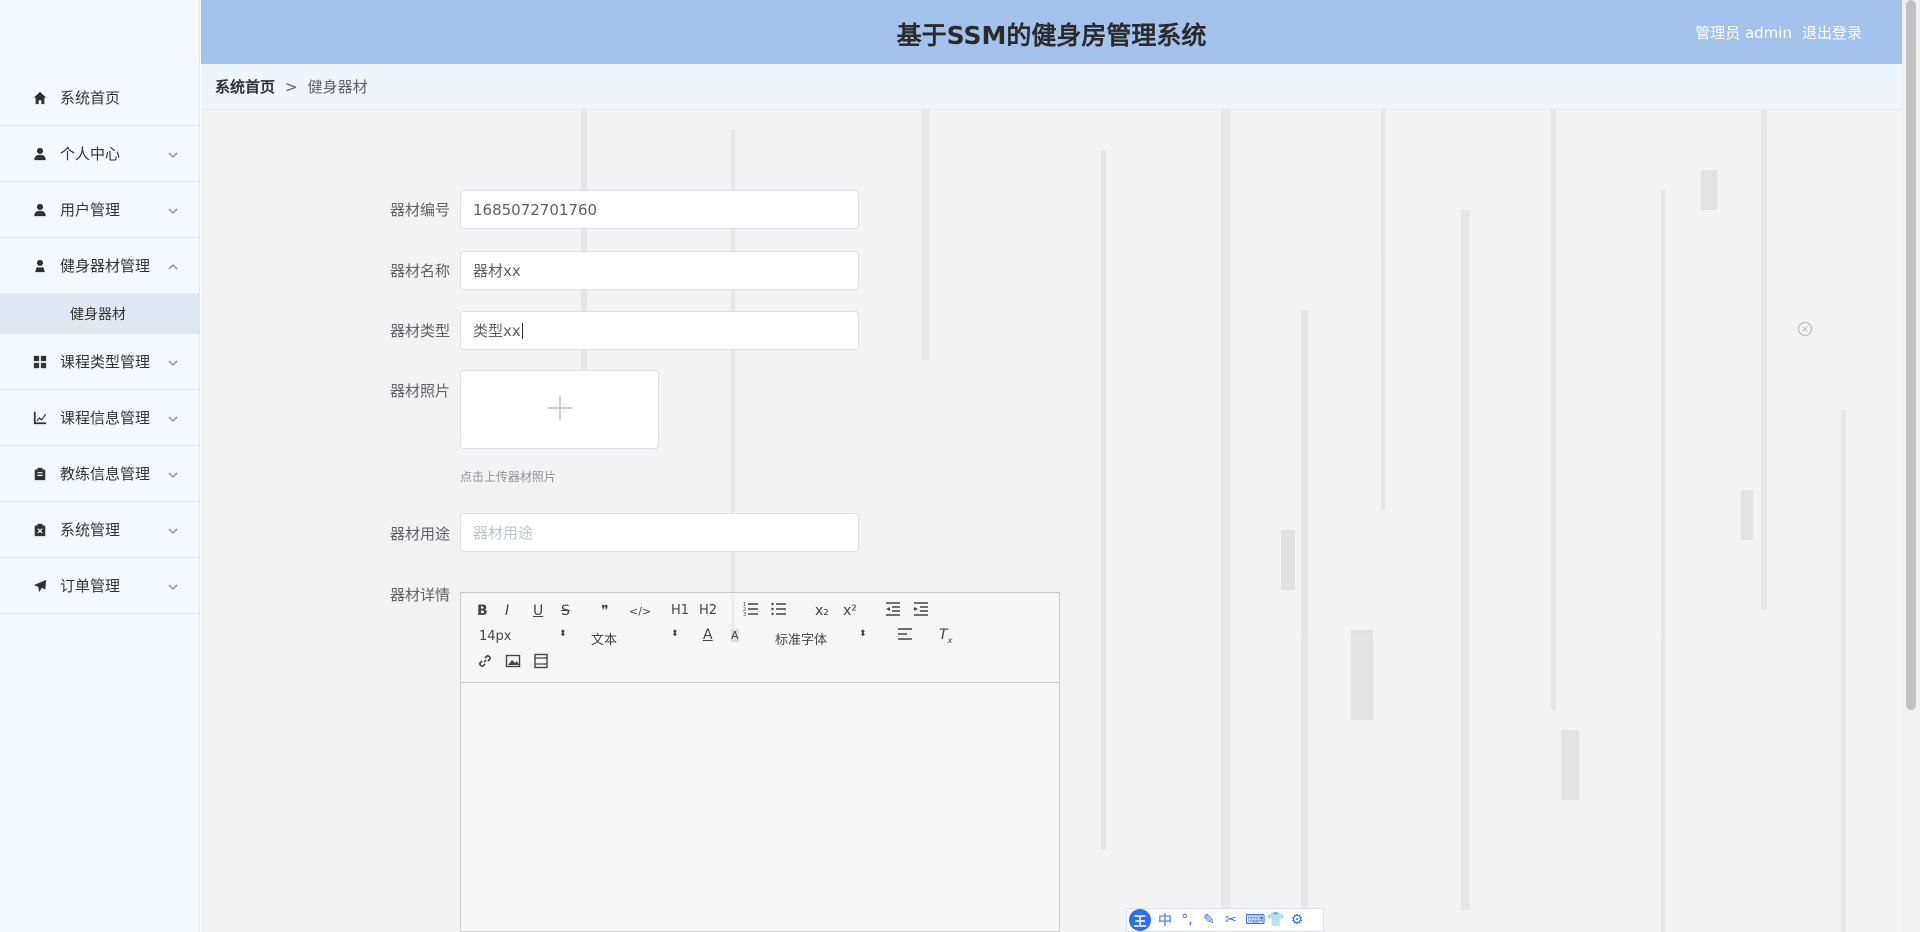  Describe the element at coordinates (779, 611) in the screenshot. I see `bullet-list-icon` at that location.